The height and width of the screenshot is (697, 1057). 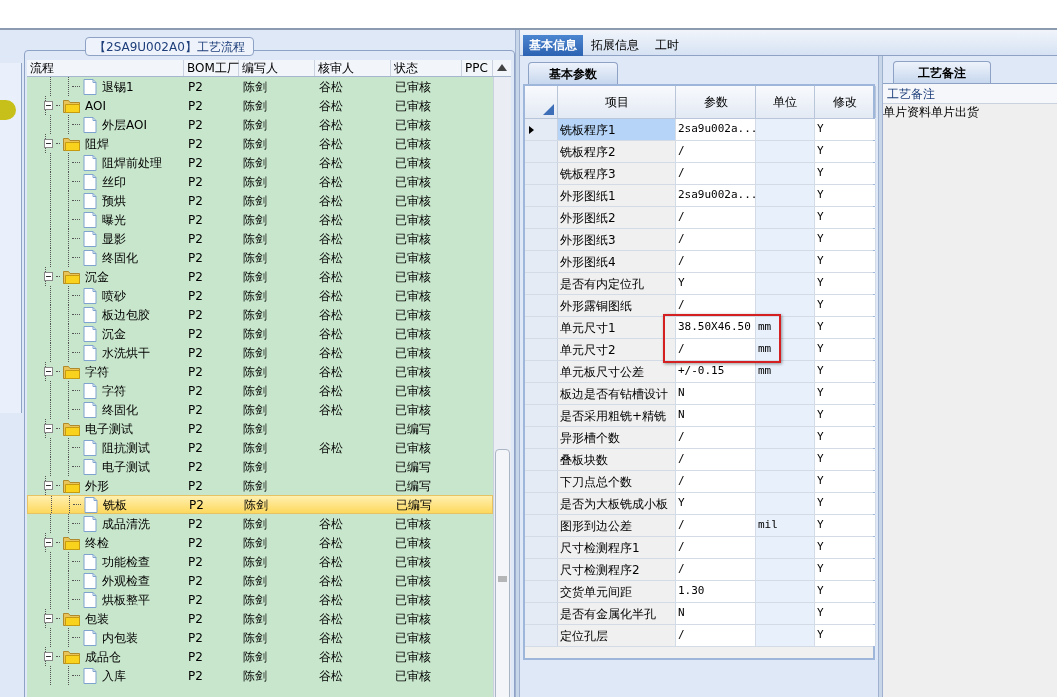 I want to click on column-header: 流程, so click(x=105, y=68).